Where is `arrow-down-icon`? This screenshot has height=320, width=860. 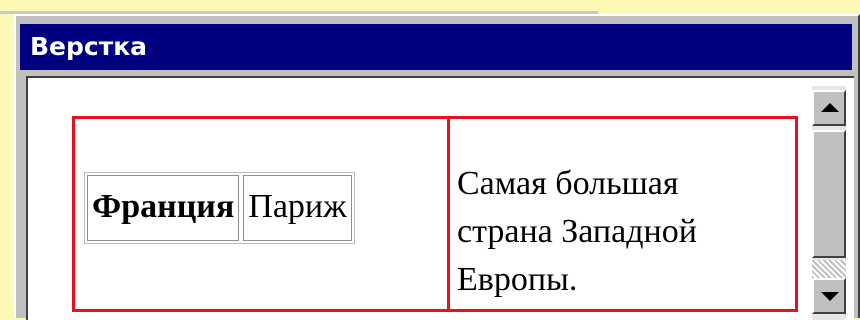
arrow-down-icon is located at coordinates (830, 296).